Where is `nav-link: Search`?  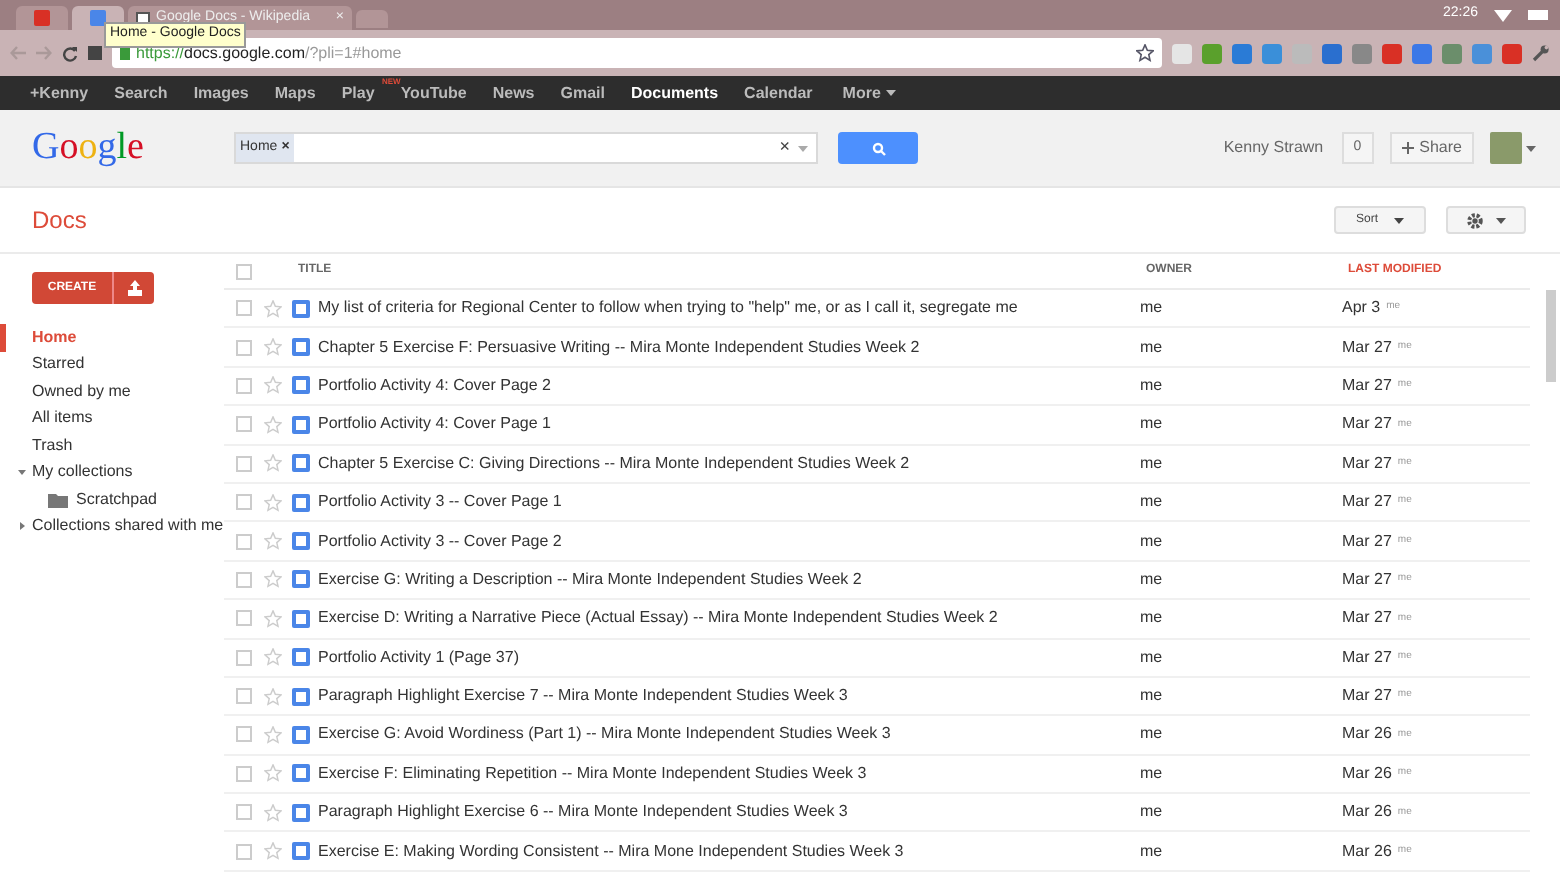
nav-link: Search is located at coordinates (141, 93).